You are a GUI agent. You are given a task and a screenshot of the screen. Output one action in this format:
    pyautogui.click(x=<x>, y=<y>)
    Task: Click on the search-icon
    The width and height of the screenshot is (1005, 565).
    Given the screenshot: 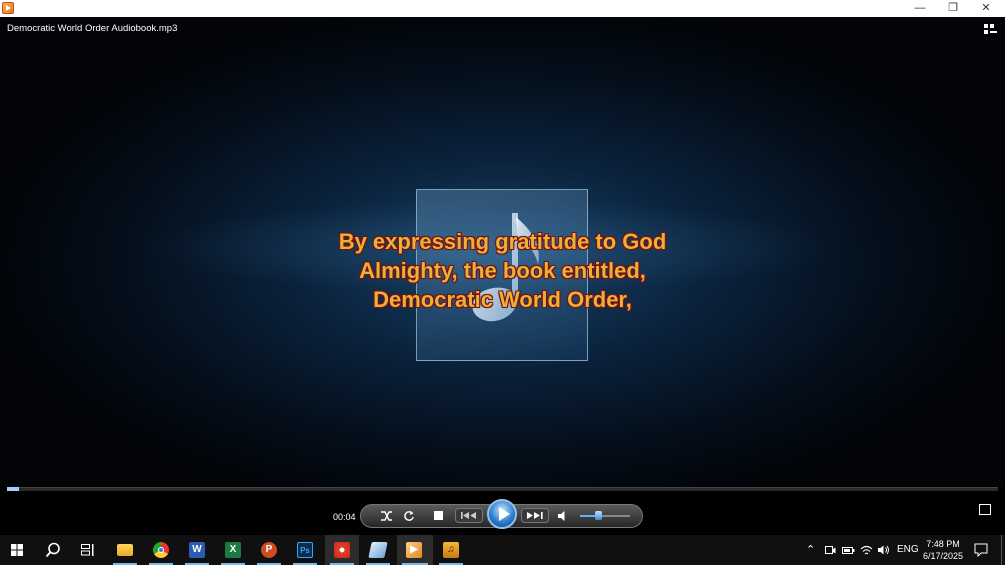 What is the action you would take?
    pyautogui.click(x=52, y=550)
    